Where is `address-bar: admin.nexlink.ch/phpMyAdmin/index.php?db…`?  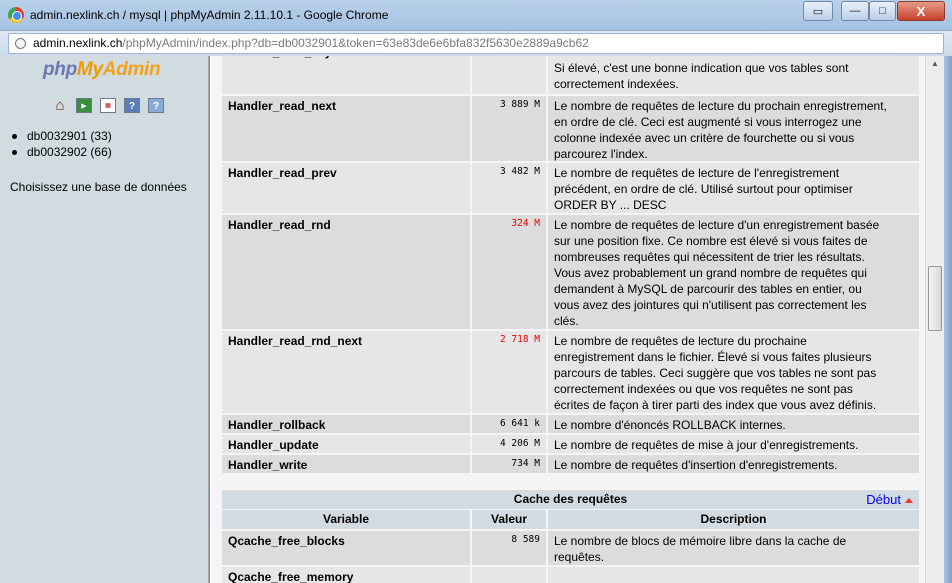 address-bar: admin.nexlink.ch/phpMyAdmin/index.php?db… is located at coordinates (476, 43).